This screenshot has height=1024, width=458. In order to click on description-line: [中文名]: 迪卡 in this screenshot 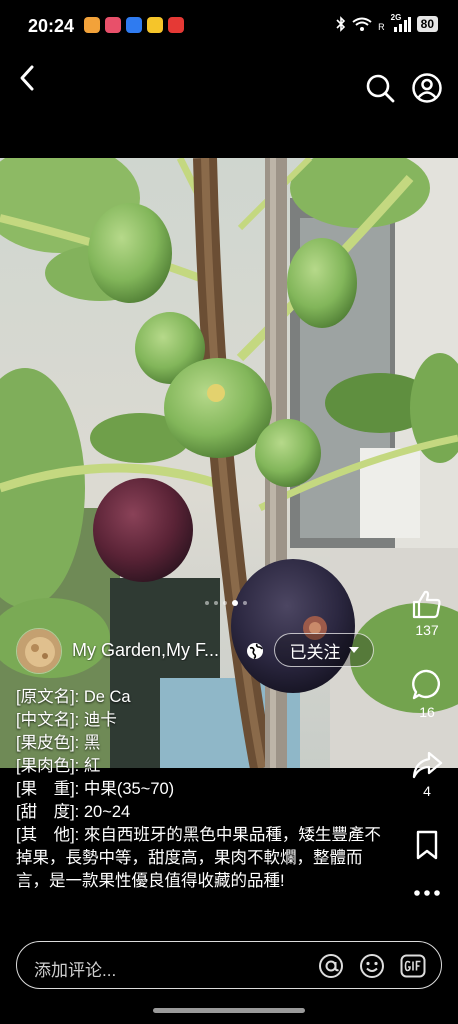, I will do `click(66, 720)`.